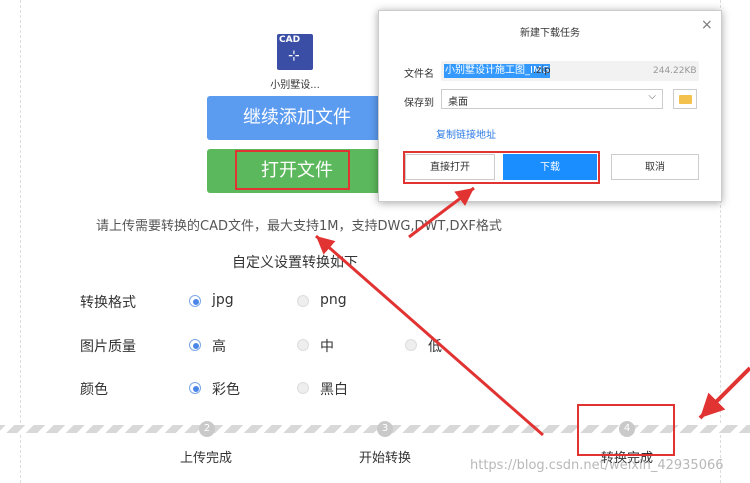  I want to click on arrow-to-dialog, so click(441, 212).